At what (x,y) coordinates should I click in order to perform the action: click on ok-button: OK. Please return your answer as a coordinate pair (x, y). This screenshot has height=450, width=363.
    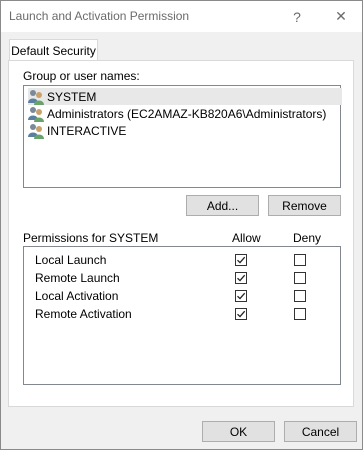
    Looking at the image, I should click on (238, 431).